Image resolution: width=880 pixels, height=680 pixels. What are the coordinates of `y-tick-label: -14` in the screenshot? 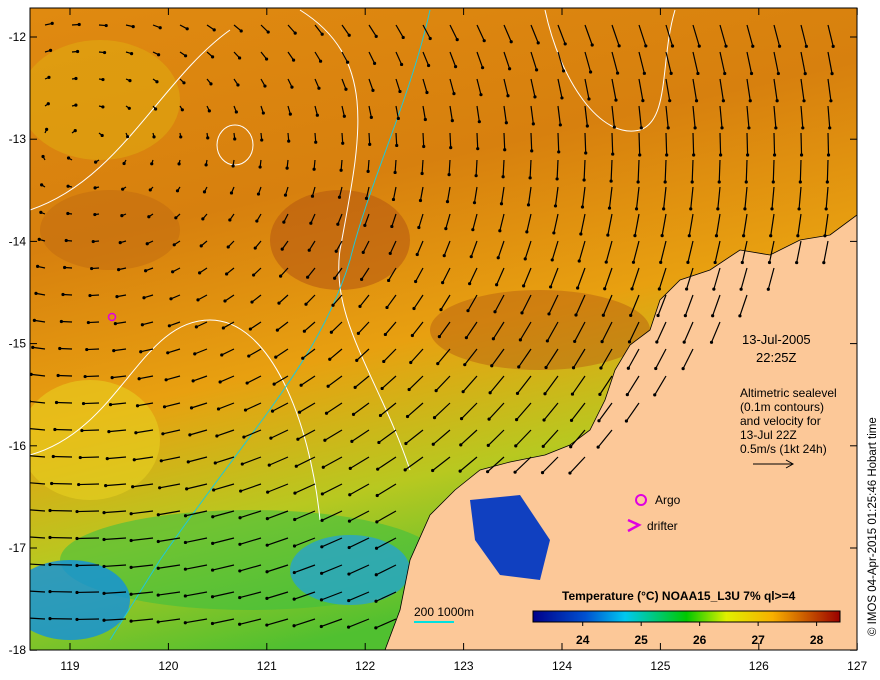 It's located at (18, 241).